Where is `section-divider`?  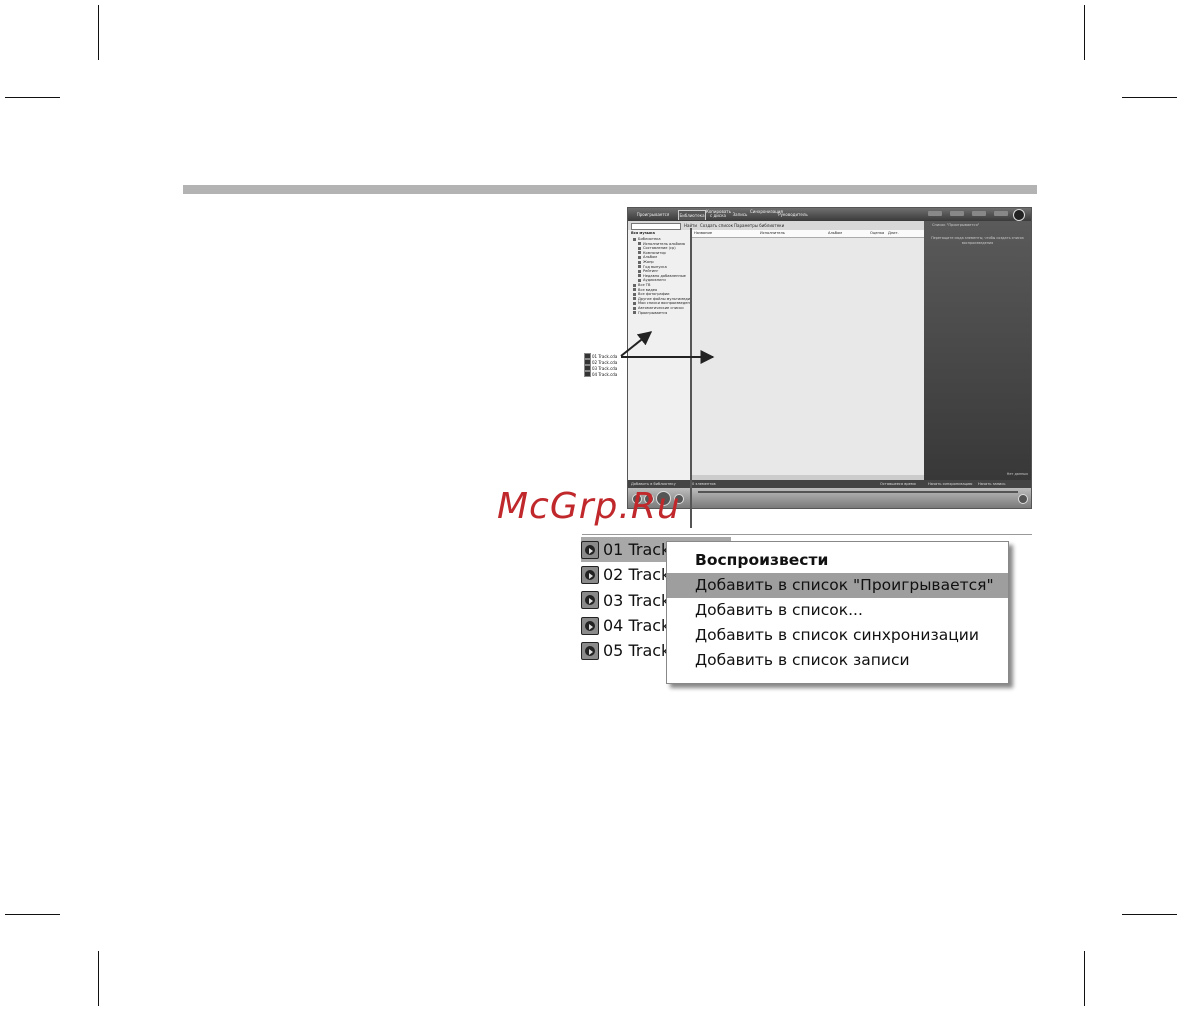
section-divider is located at coordinates (807, 534).